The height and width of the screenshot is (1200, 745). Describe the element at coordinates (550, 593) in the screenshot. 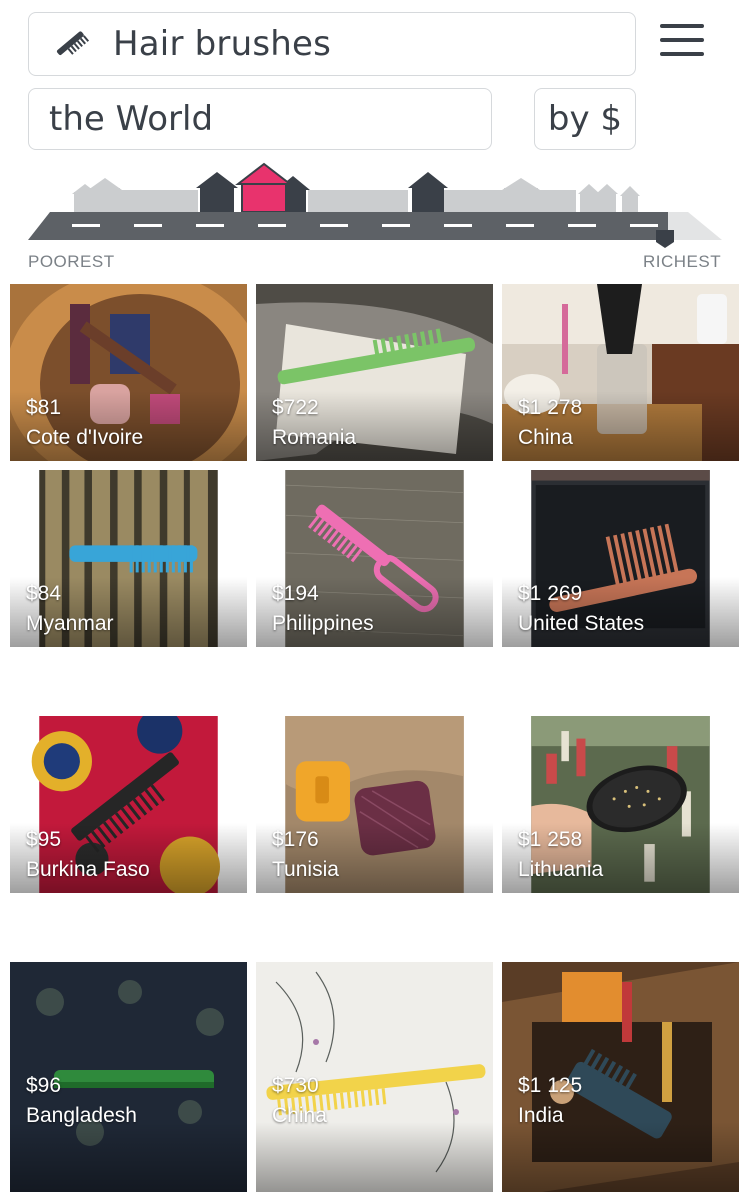

I see `home-income: $1 269` at that location.